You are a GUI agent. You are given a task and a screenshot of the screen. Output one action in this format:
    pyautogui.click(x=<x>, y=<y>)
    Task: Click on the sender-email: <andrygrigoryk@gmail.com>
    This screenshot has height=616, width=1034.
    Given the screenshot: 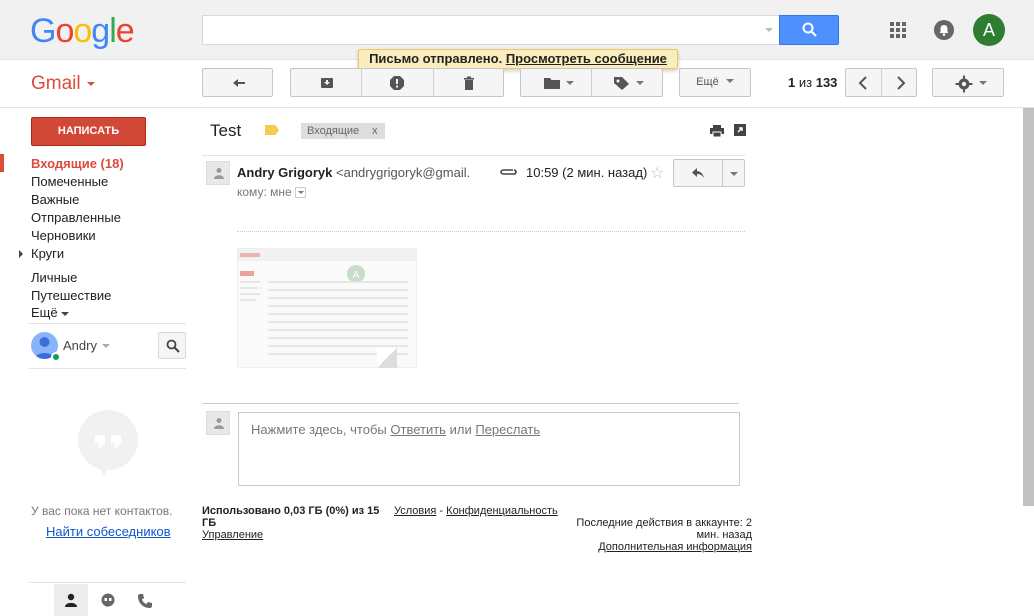 What is the action you would take?
    pyautogui.click(x=403, y=172)
    